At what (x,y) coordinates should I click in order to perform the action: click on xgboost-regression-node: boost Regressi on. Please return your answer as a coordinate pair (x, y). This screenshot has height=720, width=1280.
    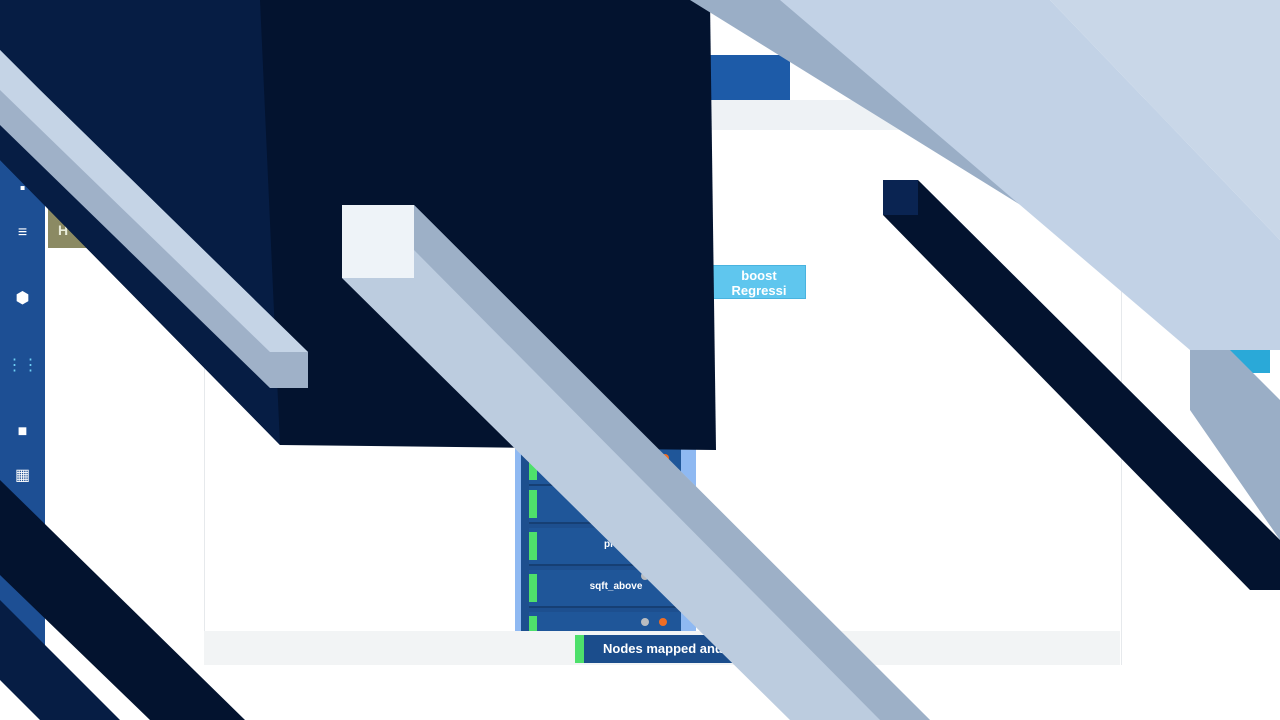
    Looking at the image, I should click on (759, 289).